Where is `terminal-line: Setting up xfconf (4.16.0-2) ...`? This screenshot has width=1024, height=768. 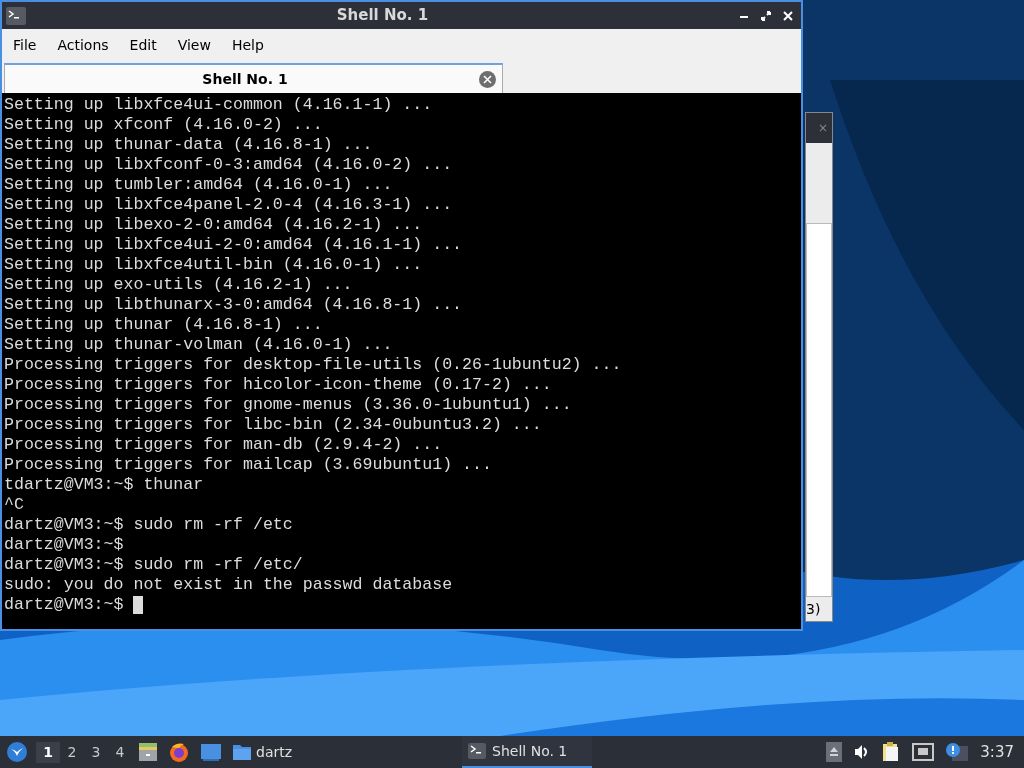 terminal-line: Setting up xfconf (4.16.0-2) ... is located at coordinates (163, 125).